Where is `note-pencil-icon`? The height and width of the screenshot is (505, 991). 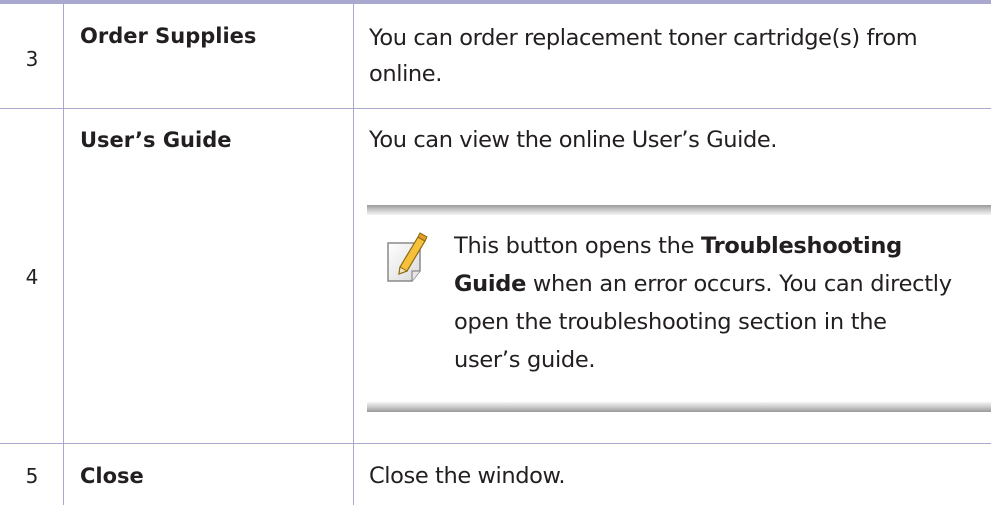
note-pencil-icon is located at coordinates (407, 257).